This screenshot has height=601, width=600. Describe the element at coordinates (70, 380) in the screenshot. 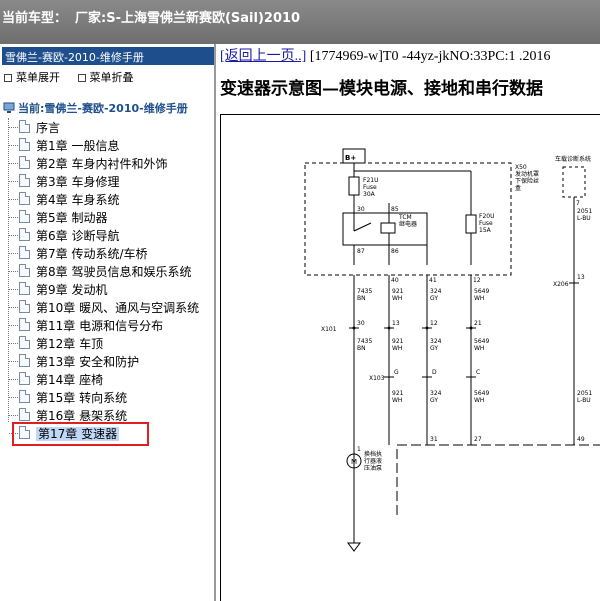

I see `chapter-label: 第14章 座椅` at that location.